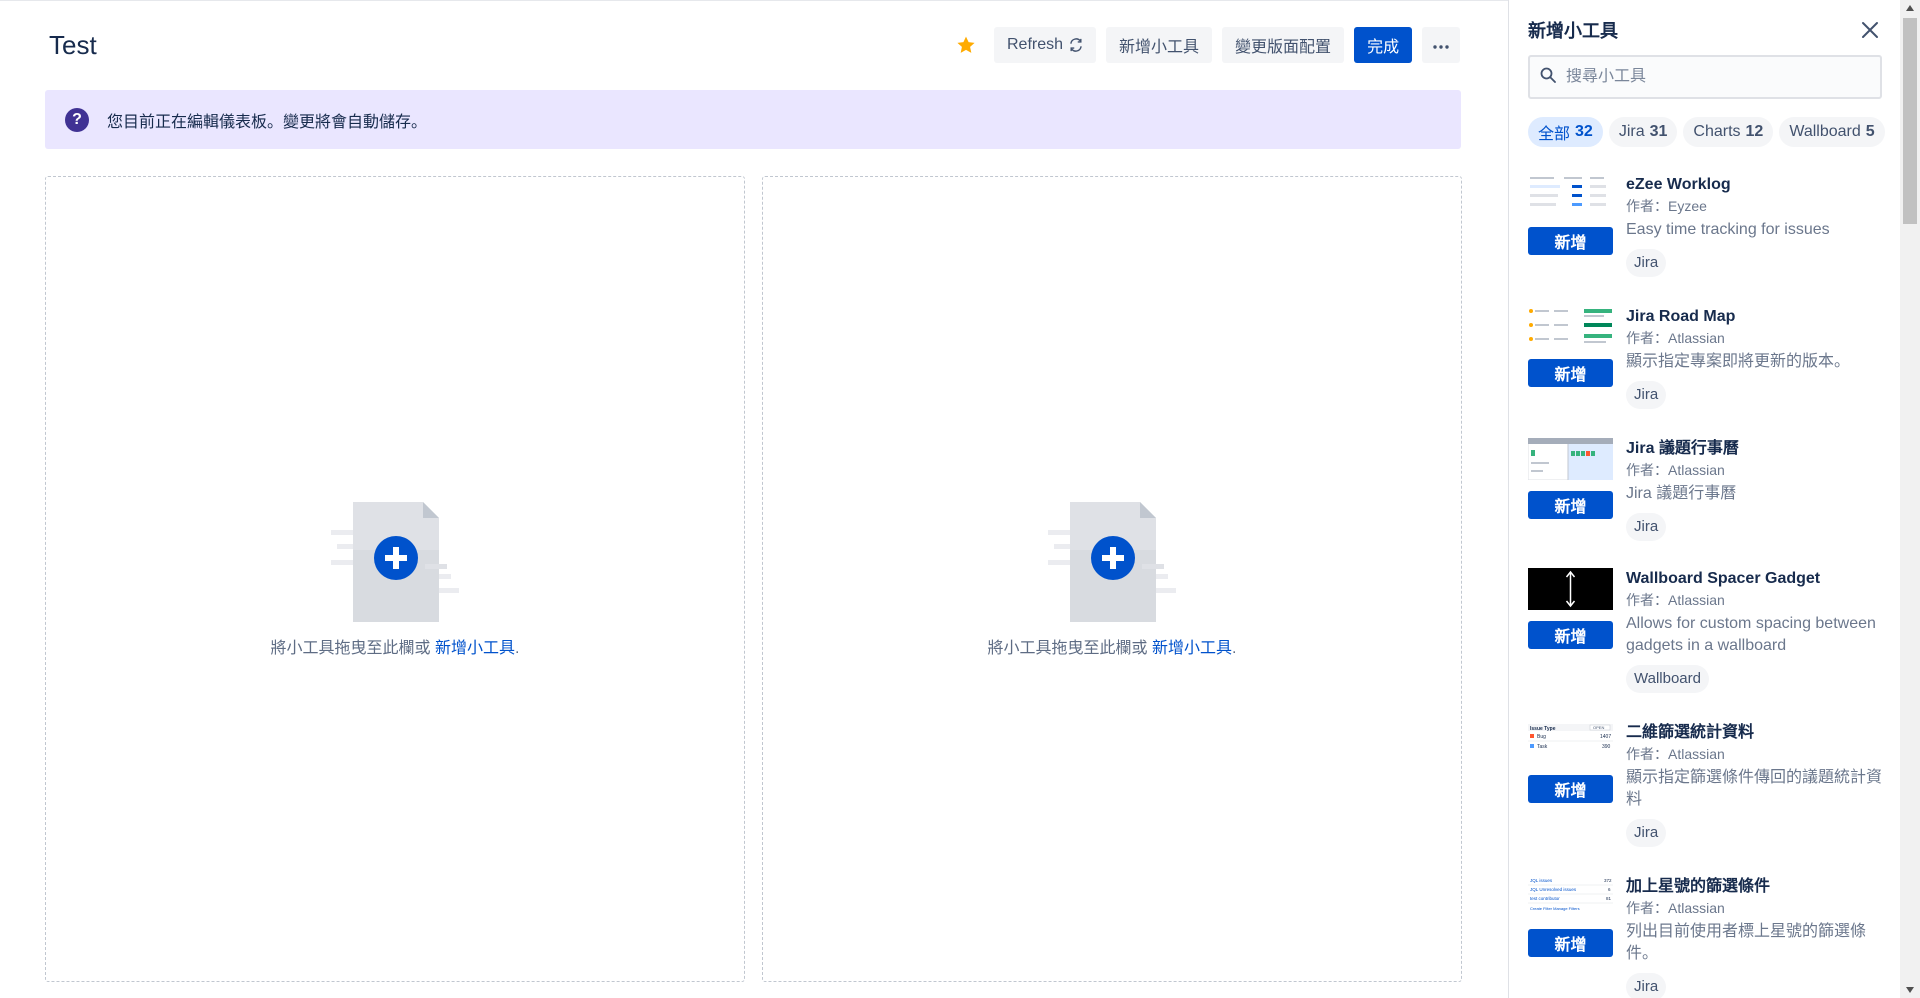 The image size is (1920, 998). What do you see at coordinates (1717, 131) in the screenshot?
I see `filter-label: Charts` at bounding box center [1717, 131].